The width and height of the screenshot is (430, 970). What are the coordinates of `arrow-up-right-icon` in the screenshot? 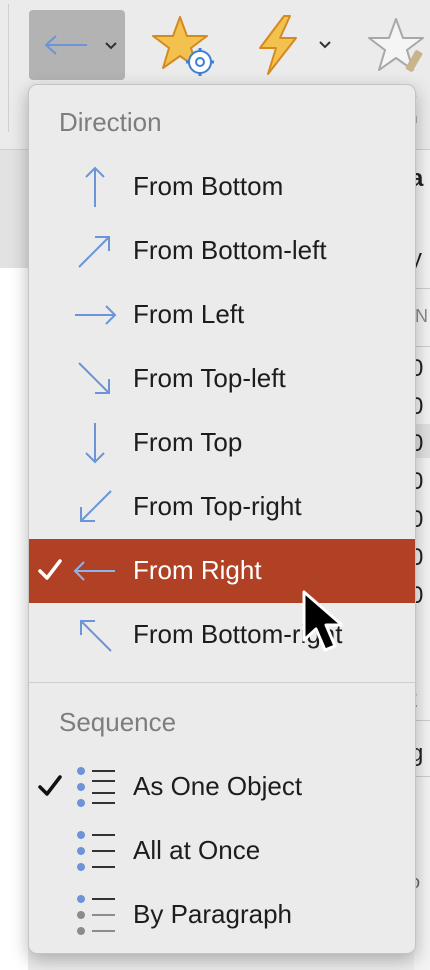 It's located at (94, 252).